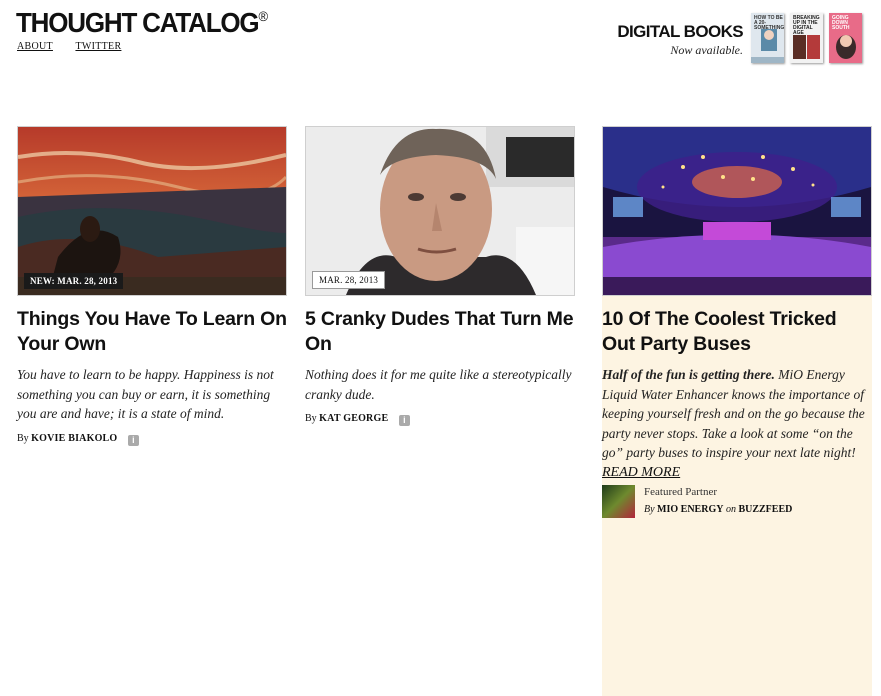 The height and width of the screenshot is (696, 881). Describe the element at coordinates (680, 31) in the screenshot. I see `promo-title: DIGITAL BOOKS` at that location.